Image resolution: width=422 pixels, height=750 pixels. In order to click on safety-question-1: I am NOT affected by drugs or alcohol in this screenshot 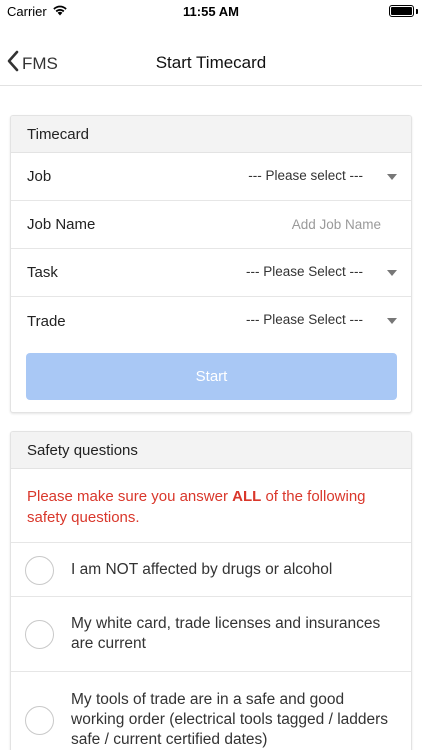, I will do `click(211, 570)`.